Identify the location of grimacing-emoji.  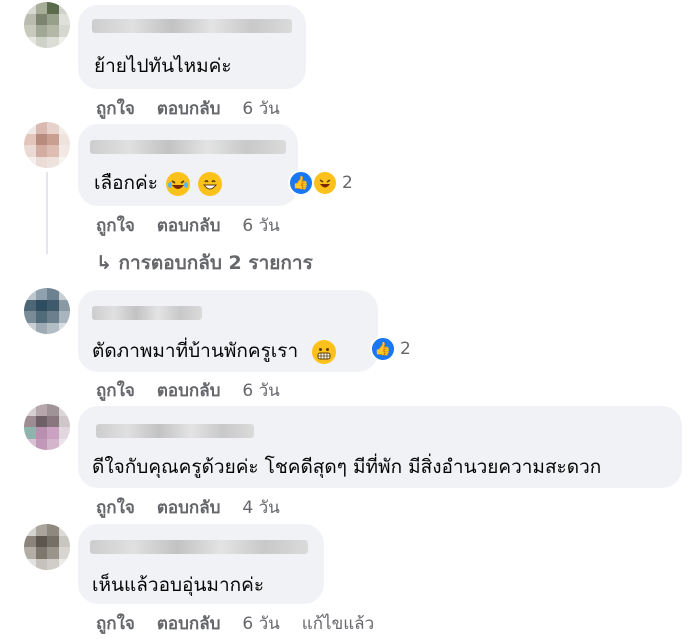
(324, 351).